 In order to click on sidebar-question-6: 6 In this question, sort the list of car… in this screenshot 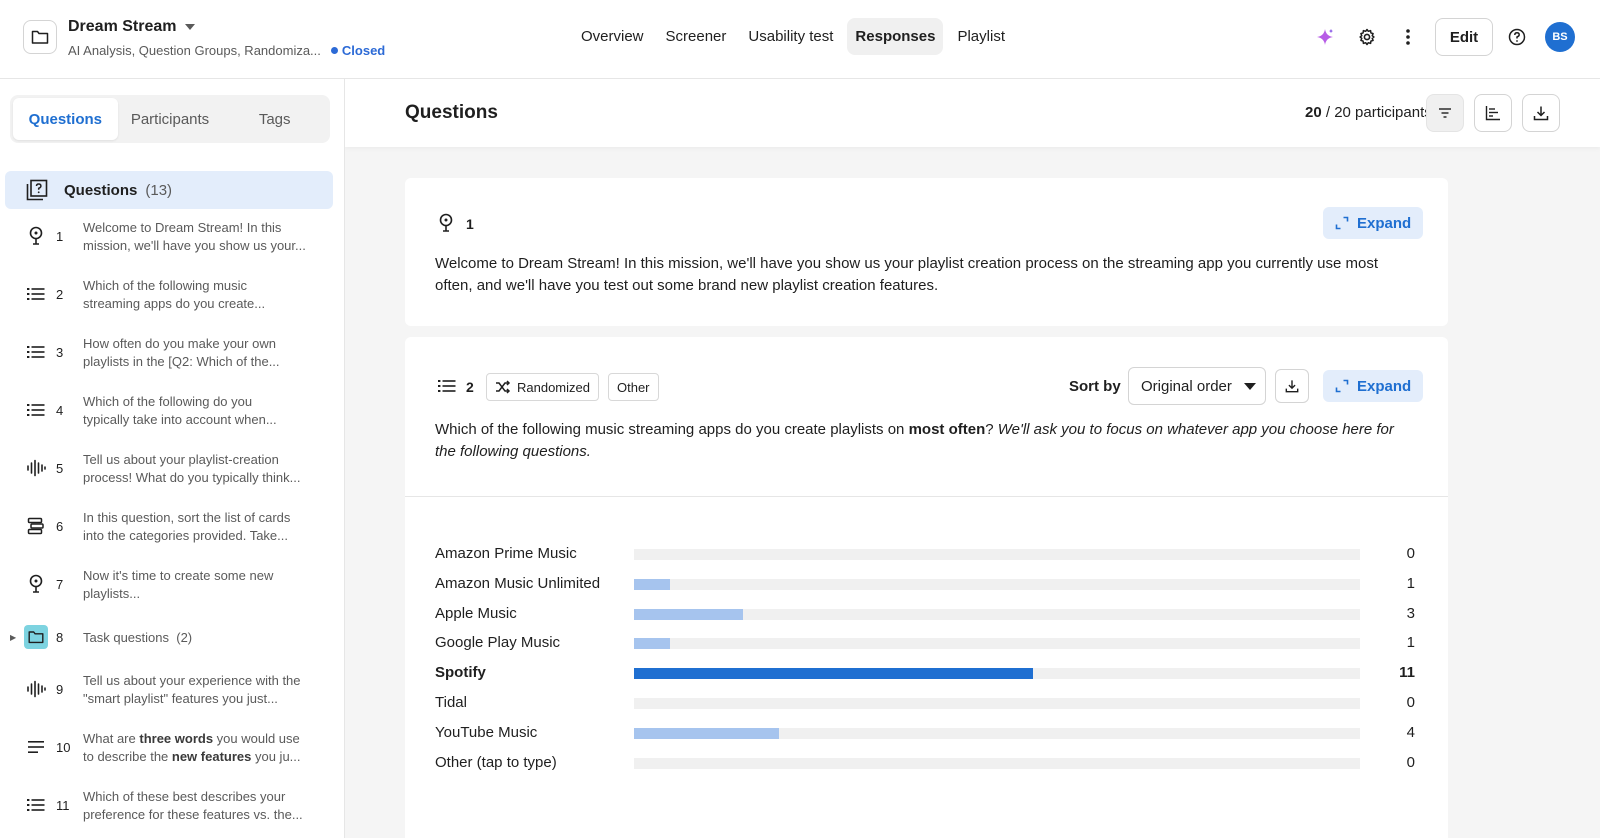, I will do `click(170, 531)`.